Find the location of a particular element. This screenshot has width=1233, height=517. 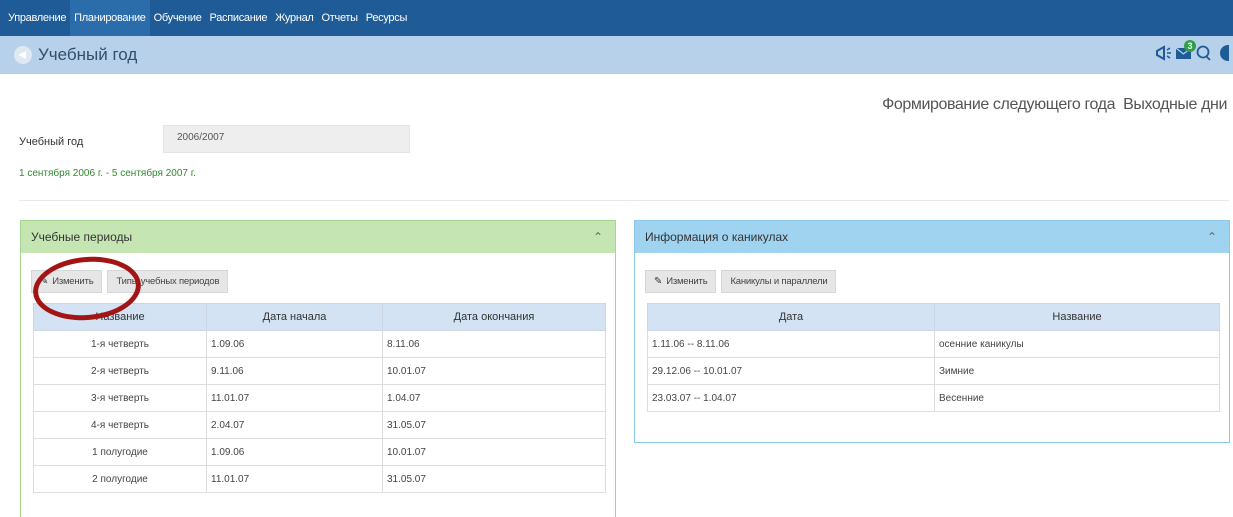

table-header-row: Дата Название is located at coordinates (933, 317).